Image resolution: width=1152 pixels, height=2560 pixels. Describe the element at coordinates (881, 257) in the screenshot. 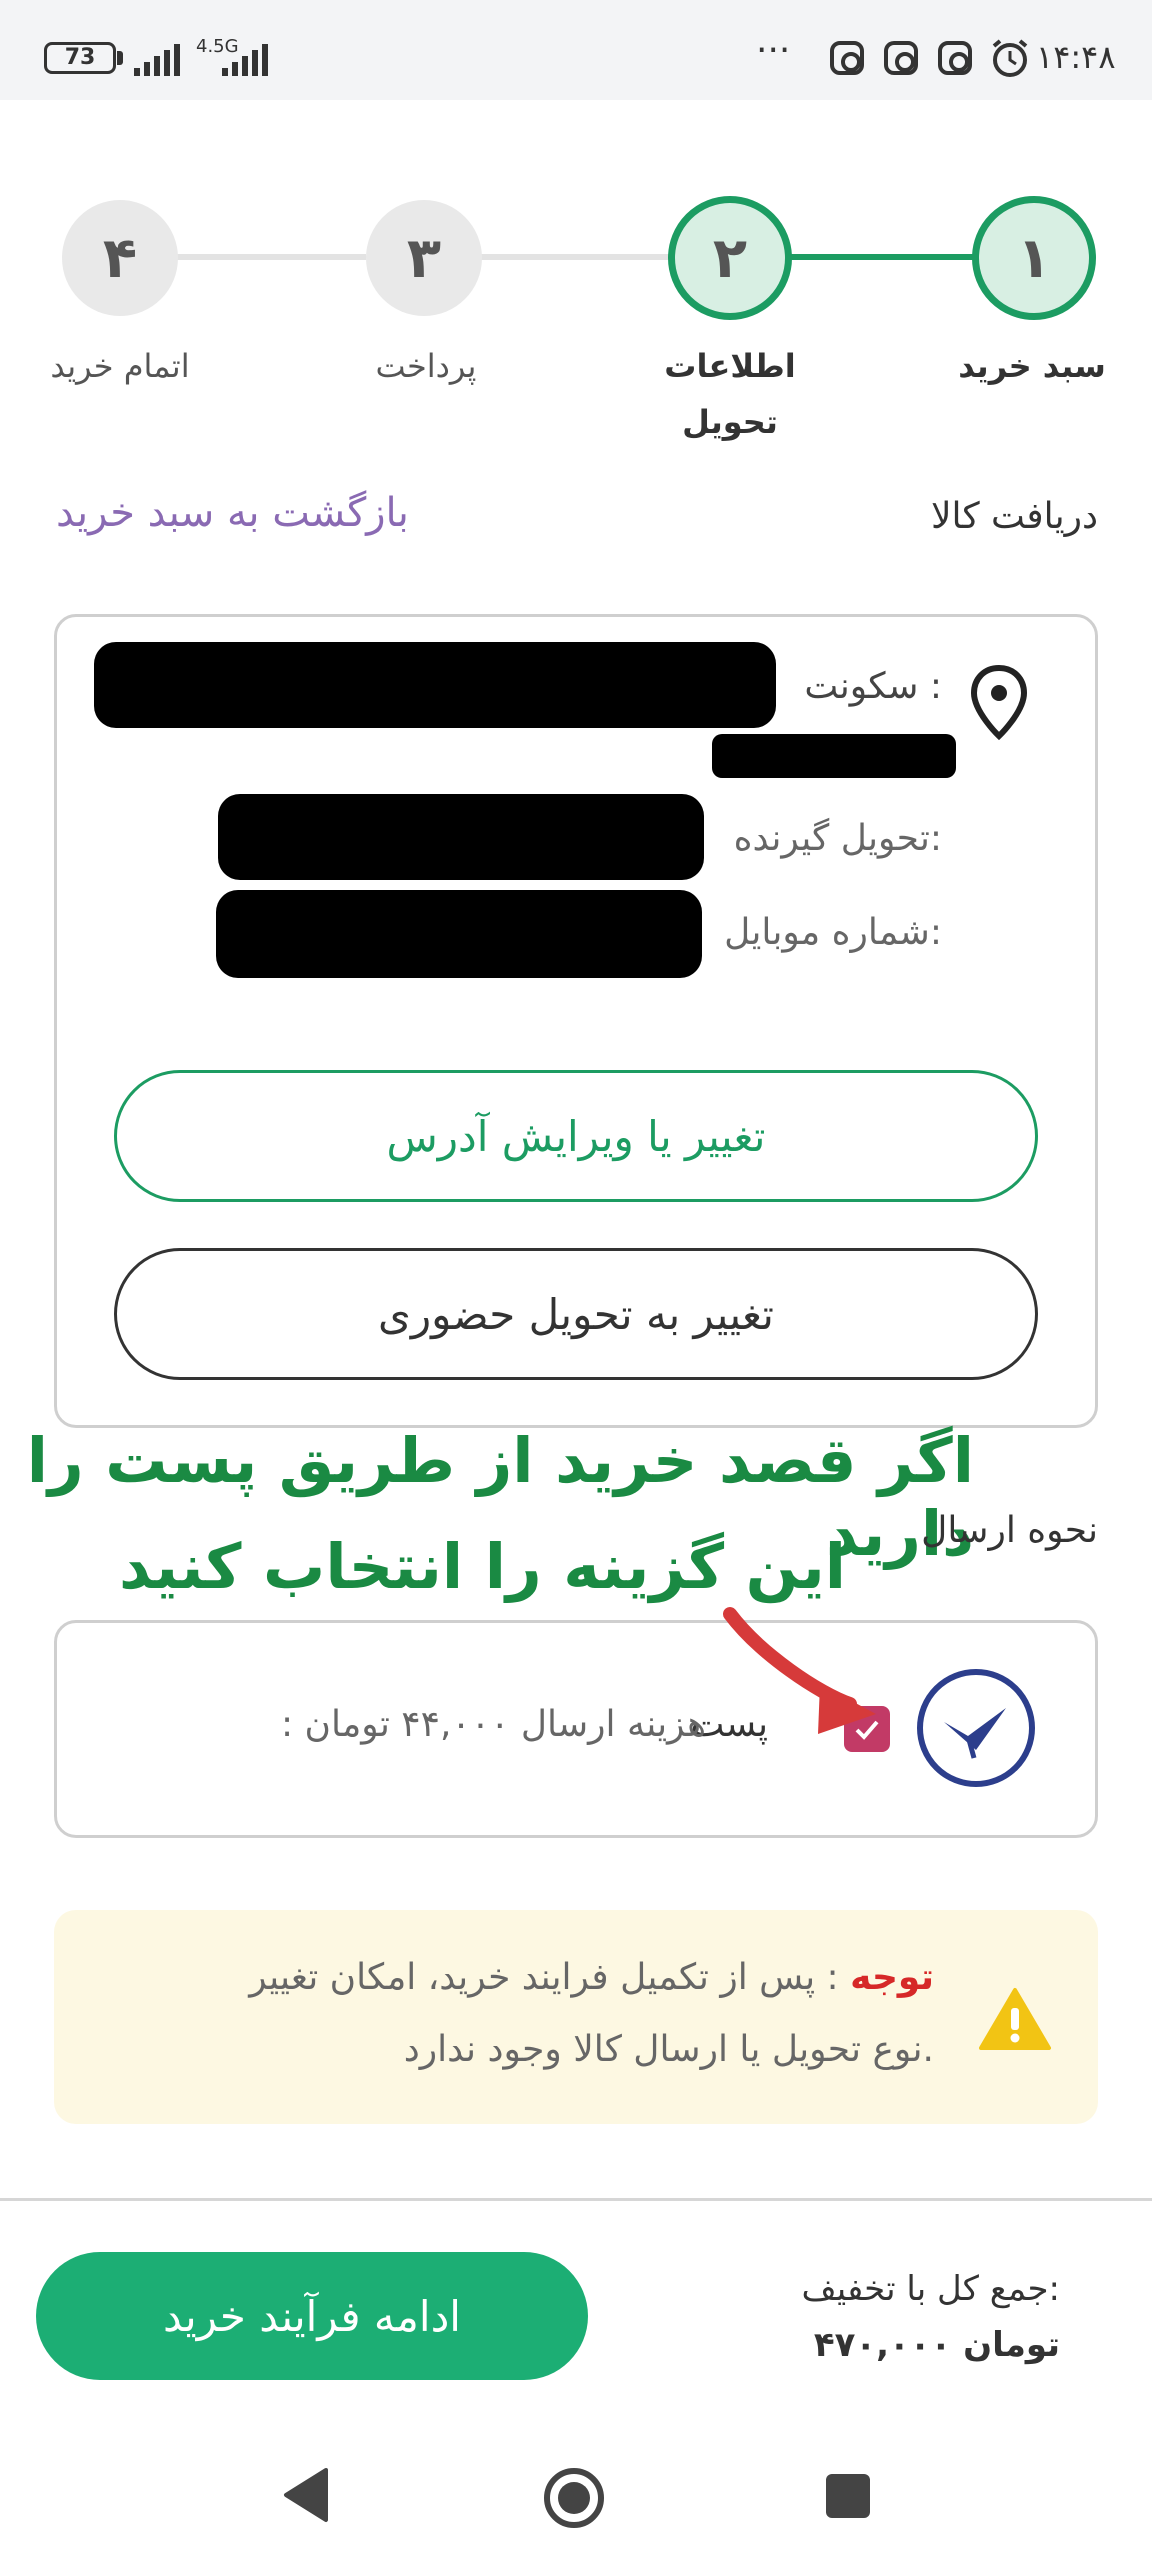

I see `step-connector-active` at that location.